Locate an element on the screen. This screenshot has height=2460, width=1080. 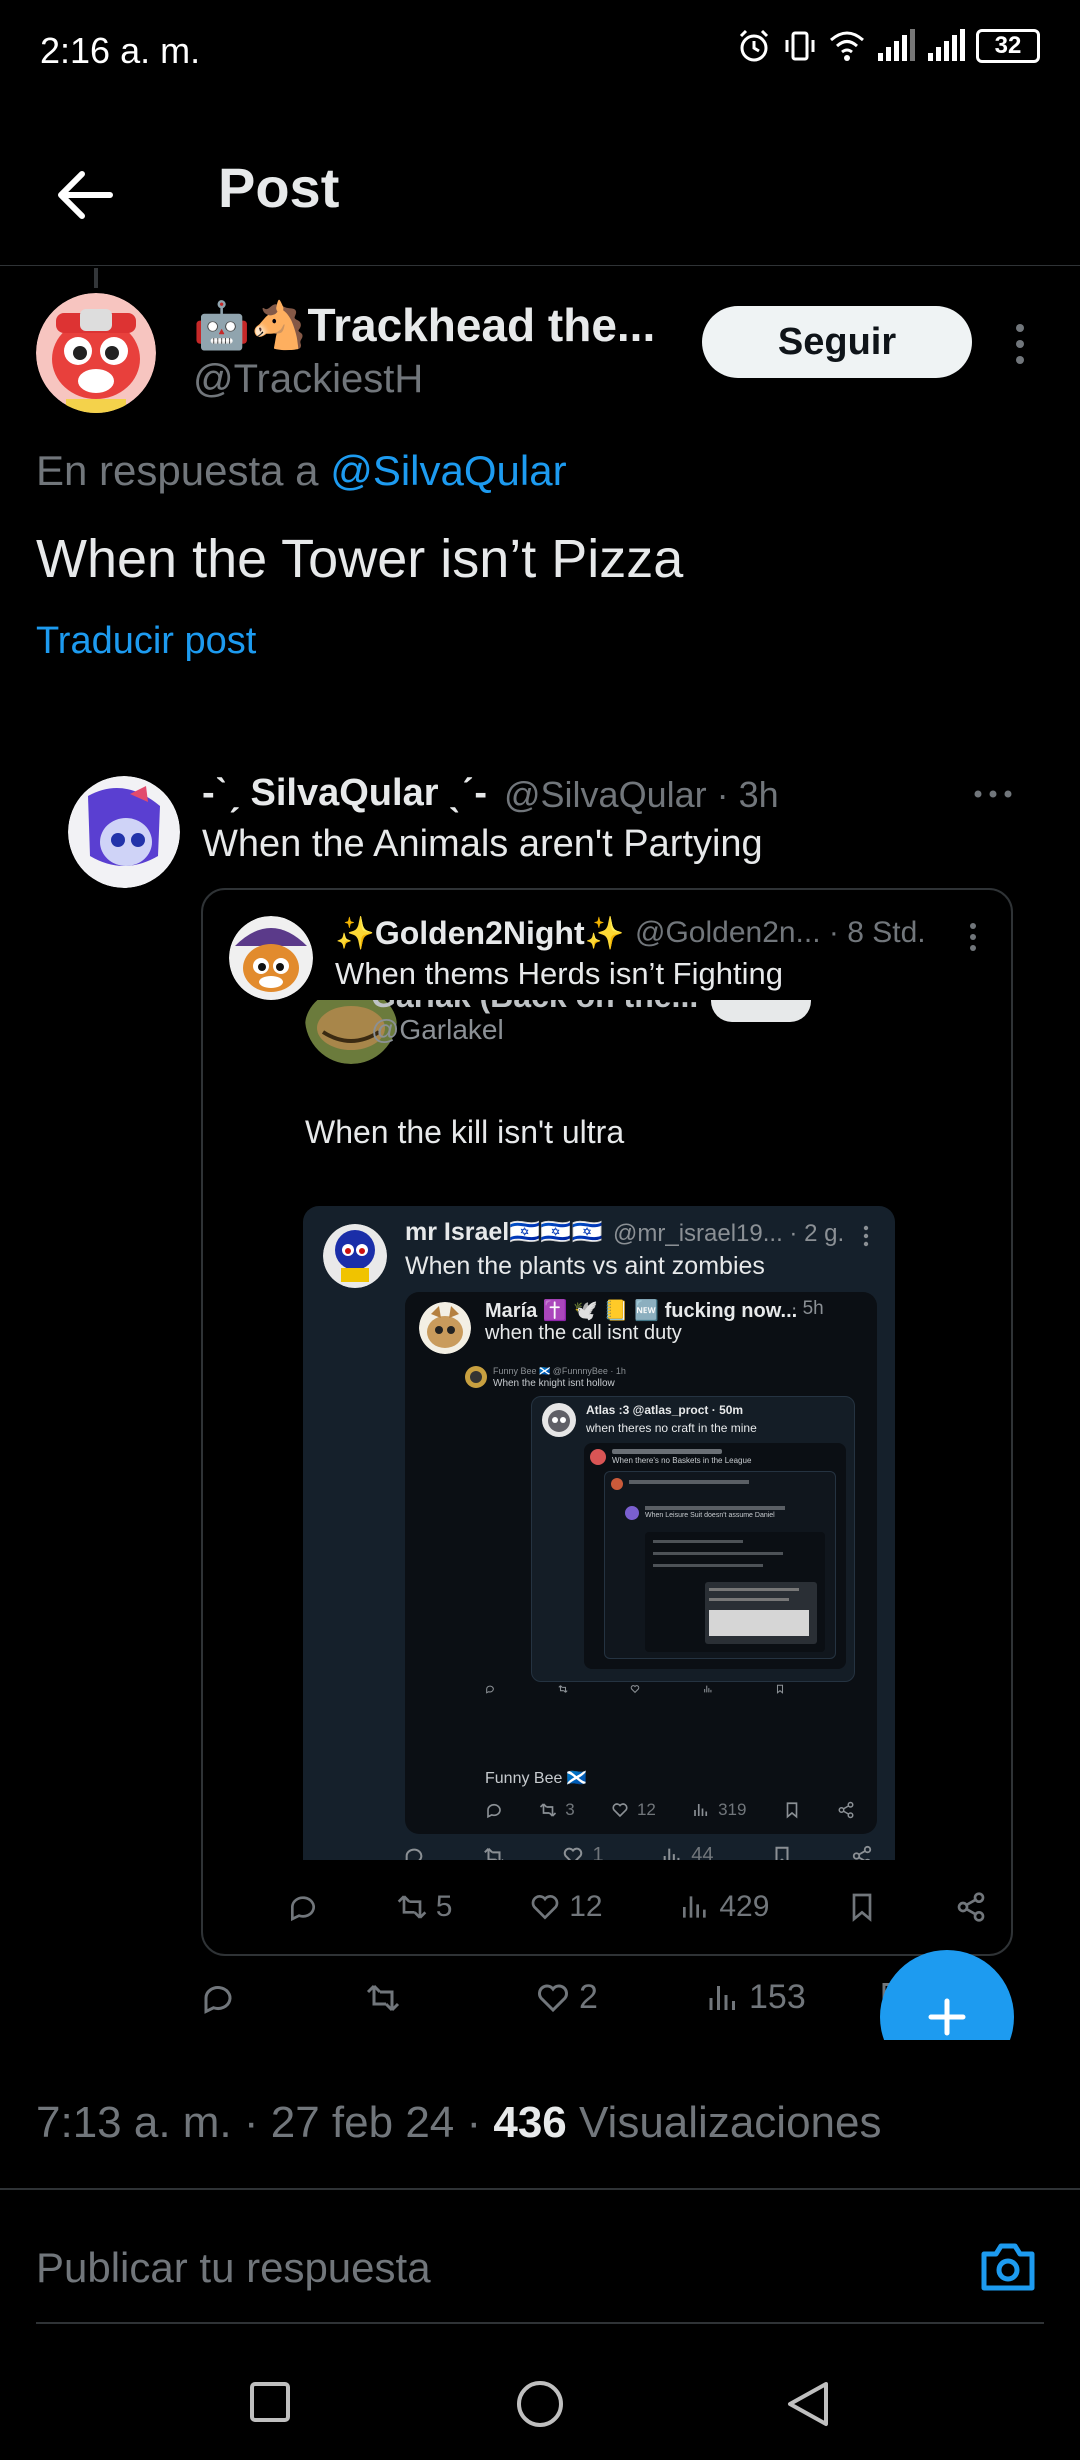
view-count: 429 is located at coordinates (744, 1906).